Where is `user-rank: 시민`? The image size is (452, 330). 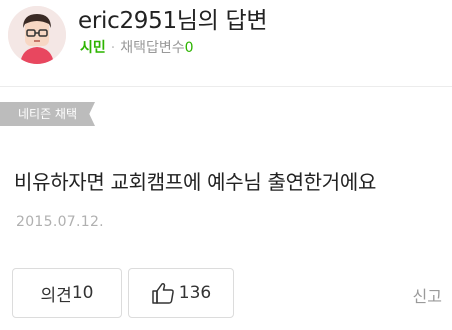 user-rank: 시민 is located at coordinates (93, 48).